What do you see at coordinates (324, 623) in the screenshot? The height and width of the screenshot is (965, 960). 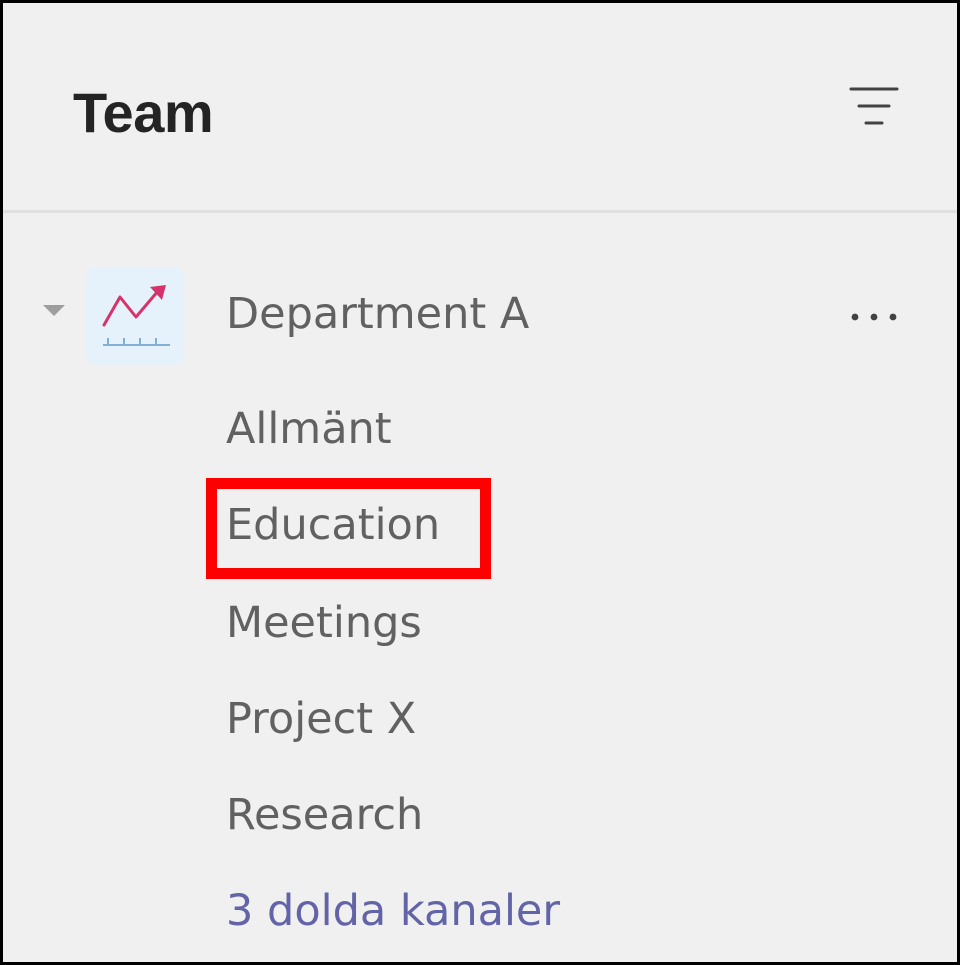 I see `channel-meetings: Meetings` at bounding box center [324, 623].